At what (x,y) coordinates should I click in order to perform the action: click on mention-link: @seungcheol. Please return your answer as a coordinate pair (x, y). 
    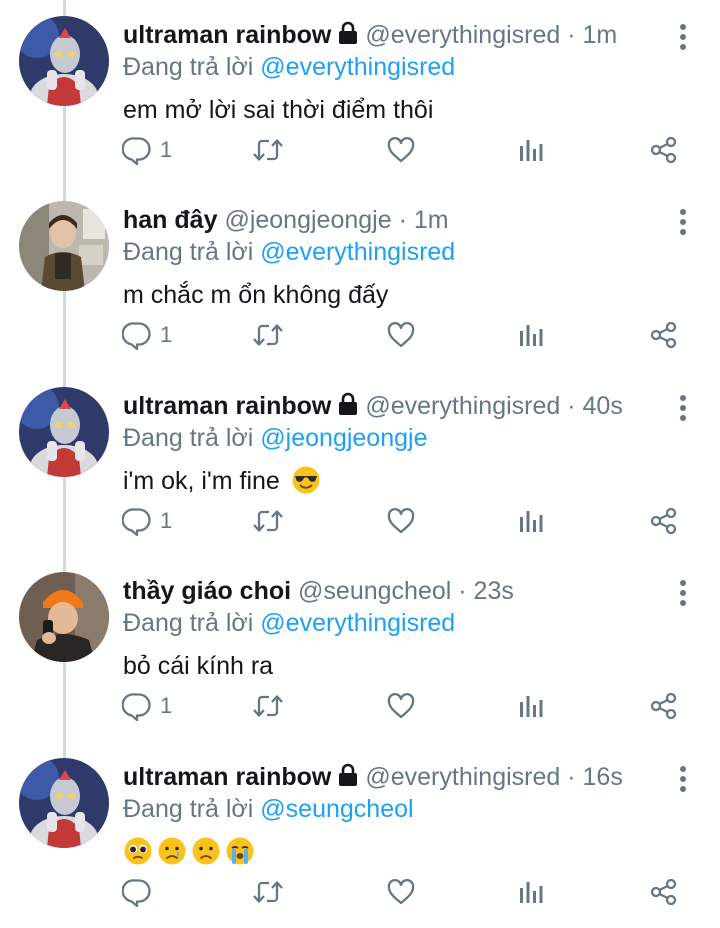
    Looking at the image, I should click on (336, 809).